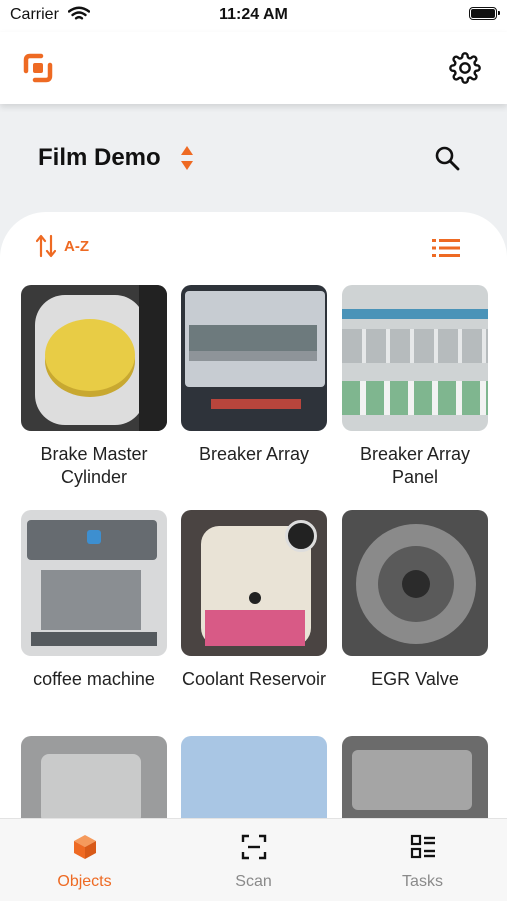 The width and height of the screenshot is (507, 902). Describe the element at coordinates (187, 158) in the screenshot. I see `sort-arrows-icon` at that location.